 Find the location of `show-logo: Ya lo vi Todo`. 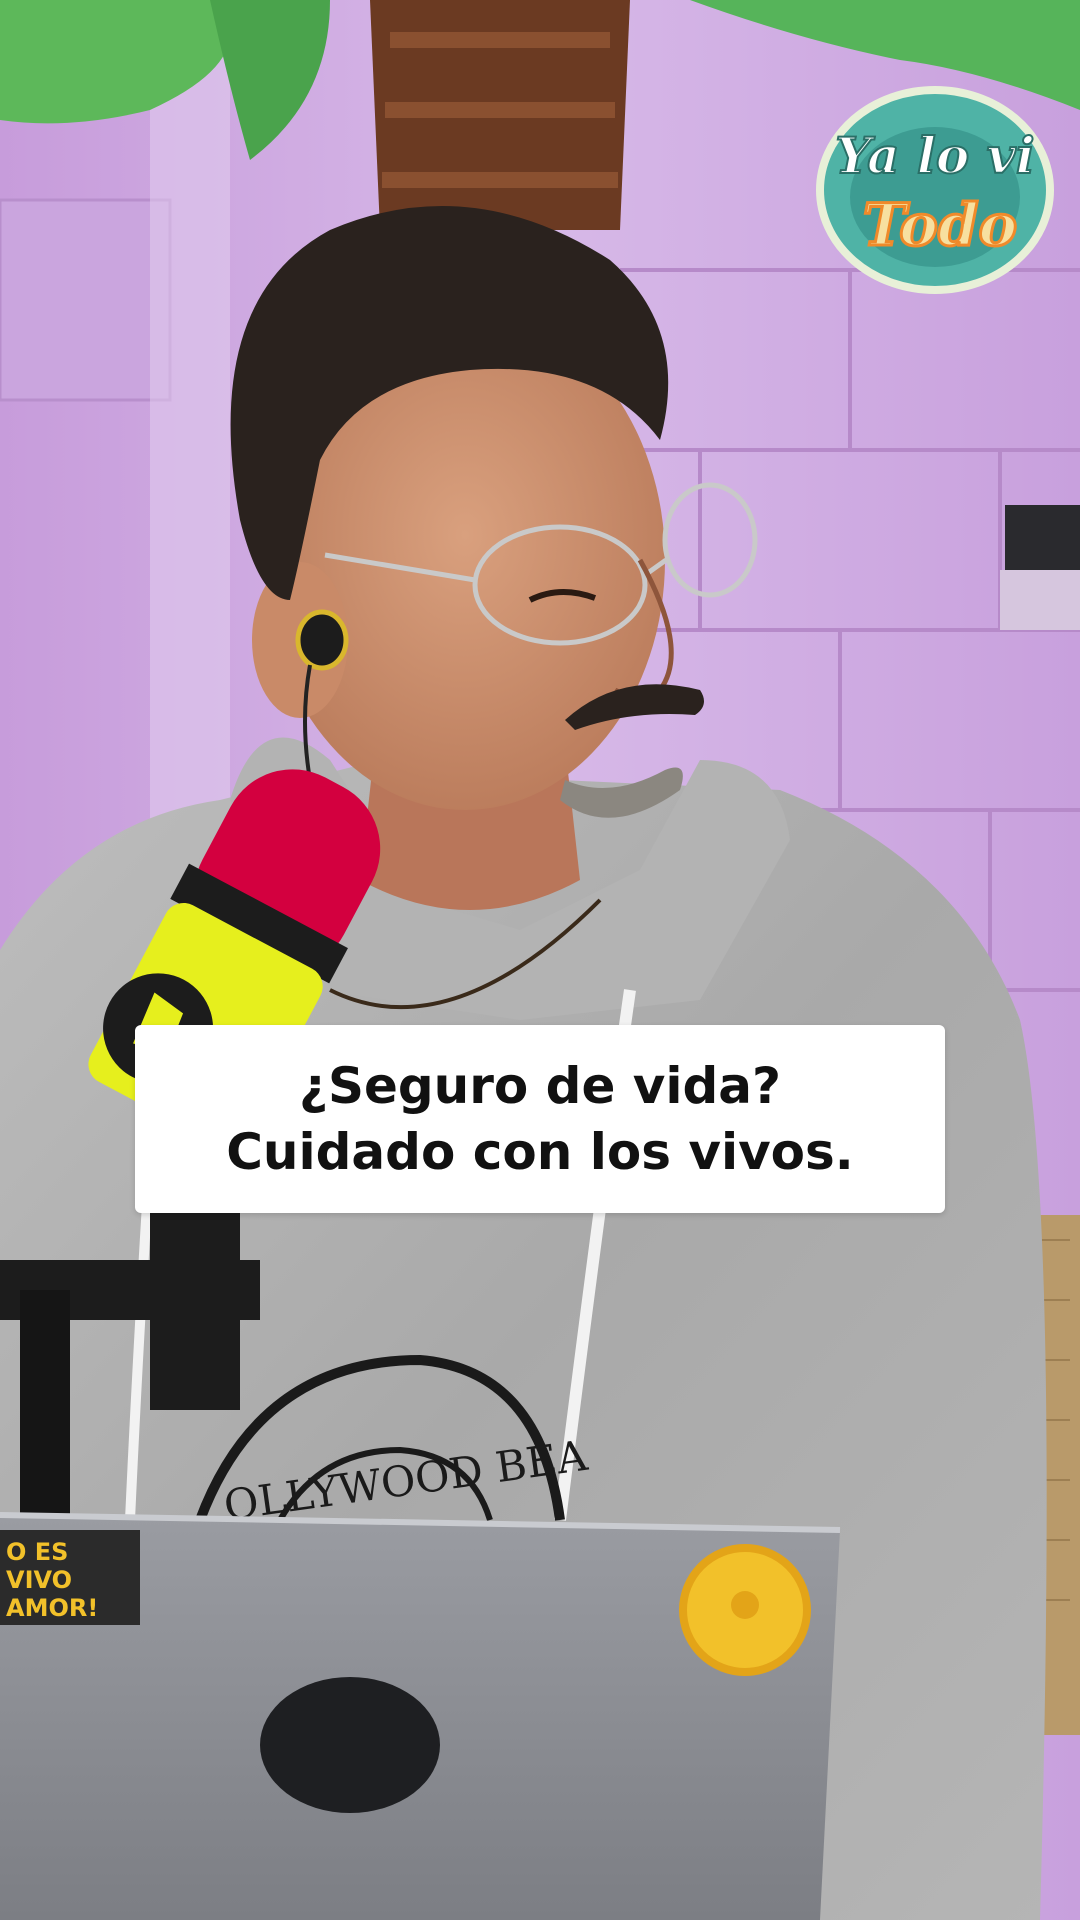

show-logo: Ya lo vi Todo is located at coordinates (935, 190).